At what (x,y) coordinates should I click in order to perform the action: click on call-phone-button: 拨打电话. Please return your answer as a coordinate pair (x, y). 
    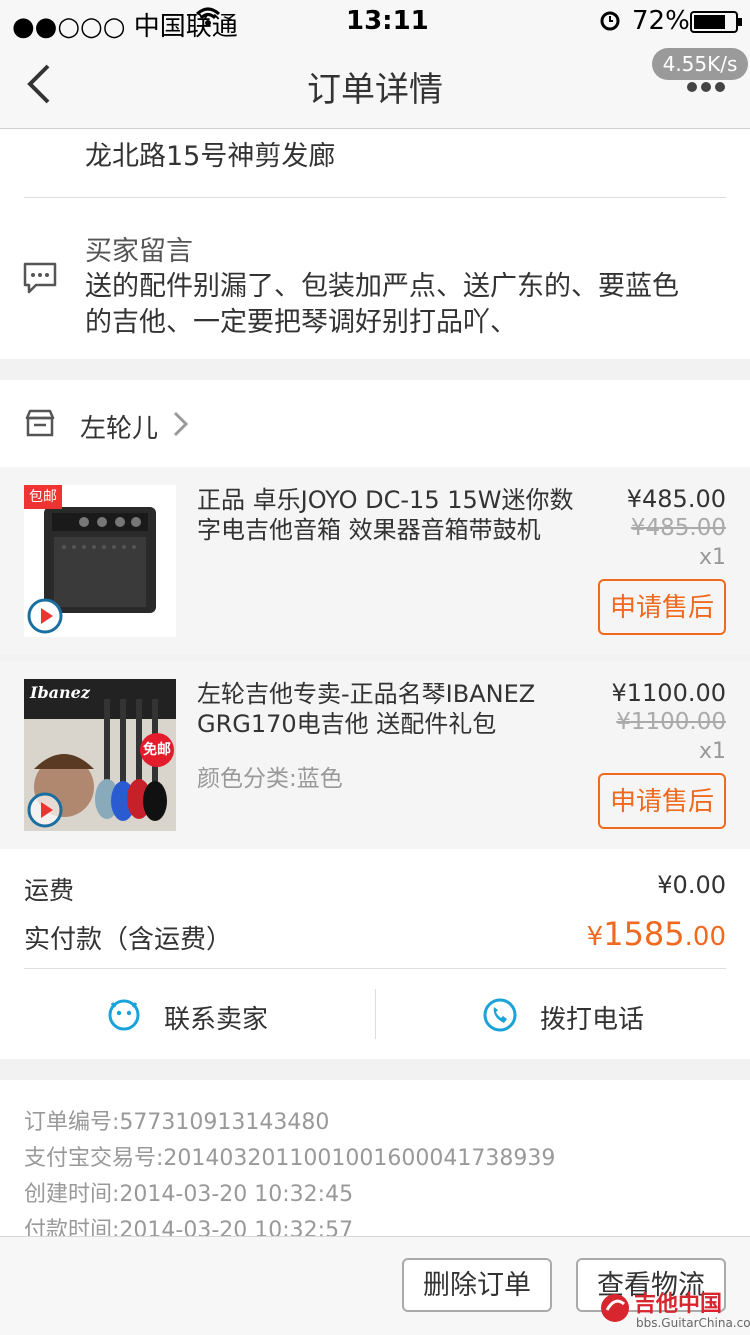
    Looking at the image, I should click on (563, 1014).